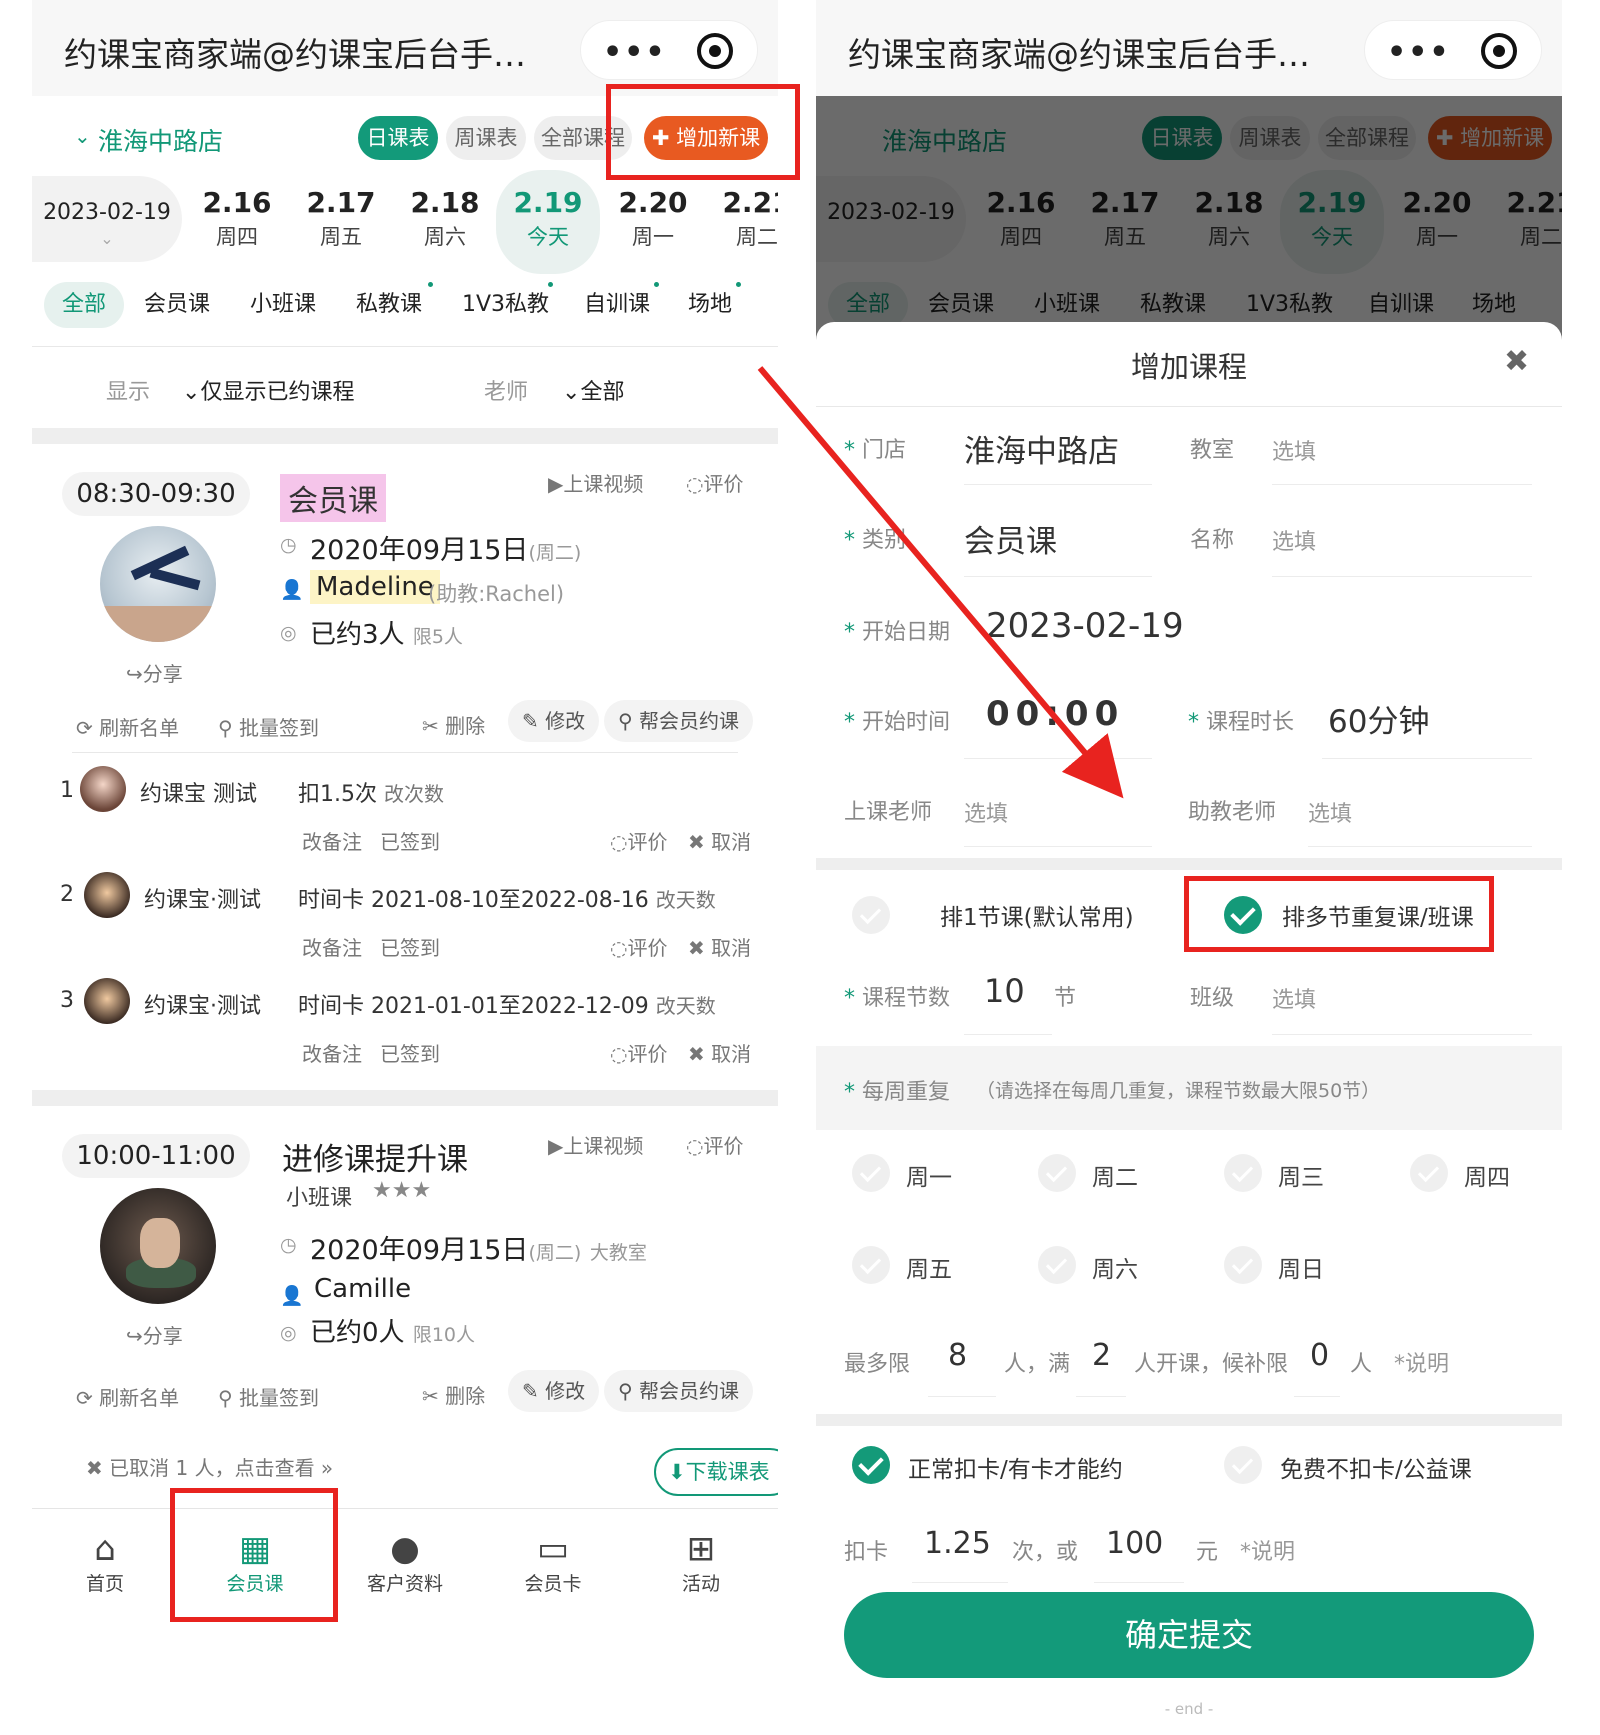 This screenshot has height=1735, width=1600. Describe the element at coordinates (940, 582) in the screenshot. I see `annotation-arrow` at that location.